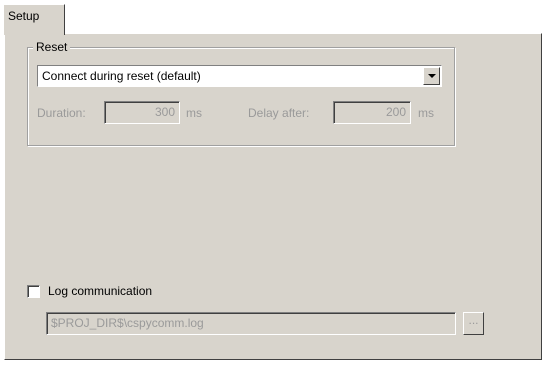 This screenshot has height=365, width=548. I want to click on duration-value: 300, so click(164, 112).